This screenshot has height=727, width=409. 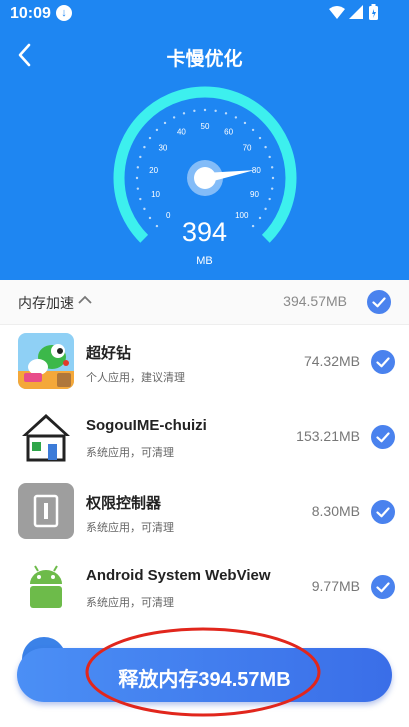 I want to click on gauge-tick-label: 90, so click(x=254, y=194).